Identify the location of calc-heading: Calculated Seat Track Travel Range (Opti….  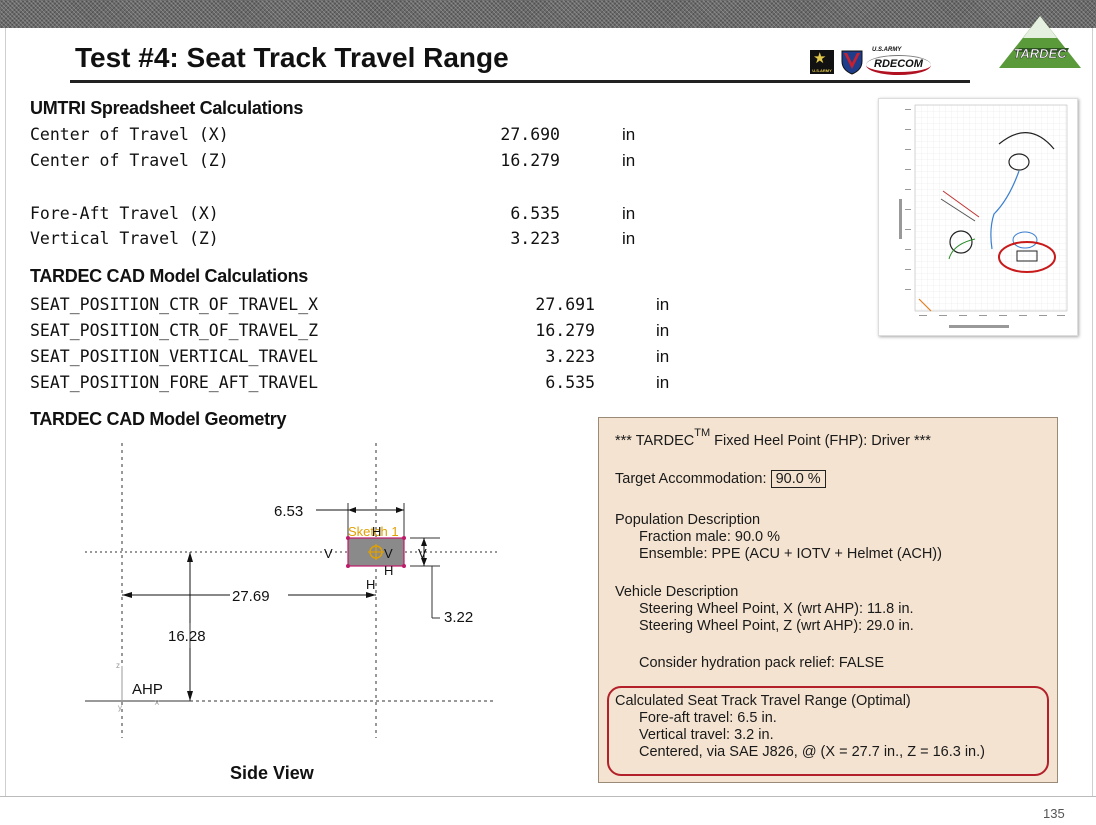
(763, 701).